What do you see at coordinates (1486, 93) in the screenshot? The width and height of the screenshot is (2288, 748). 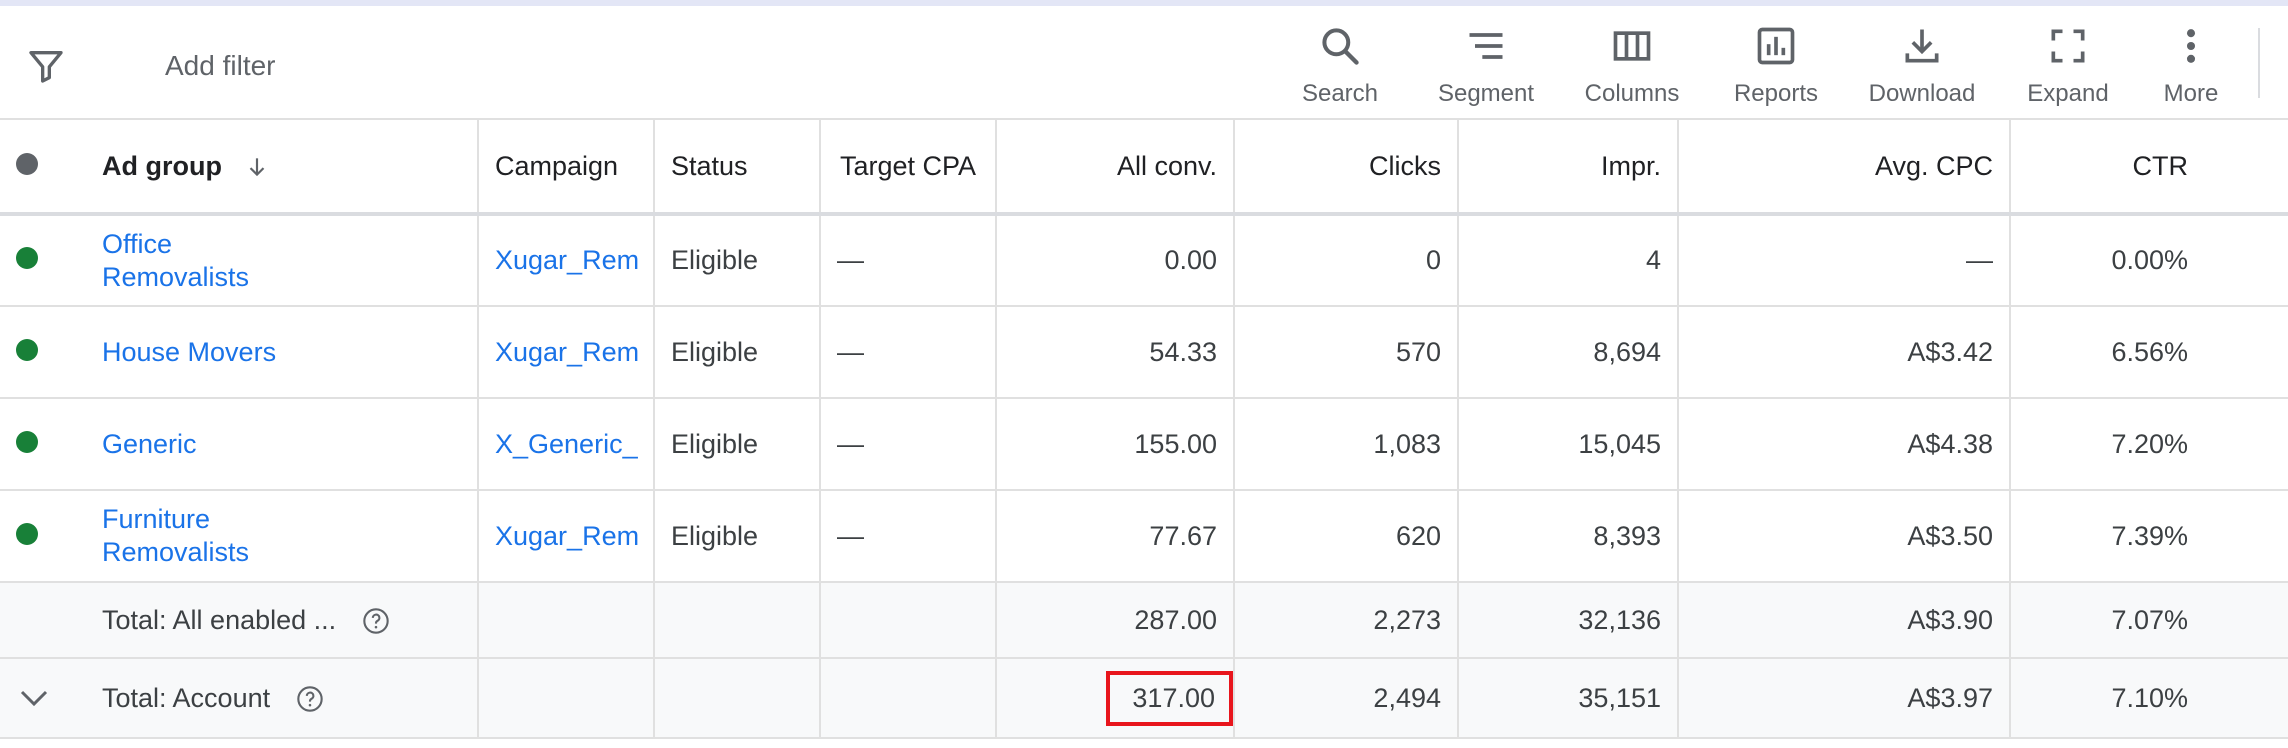 I see `segment-label: Segment` at bounding box center [1486, 93].